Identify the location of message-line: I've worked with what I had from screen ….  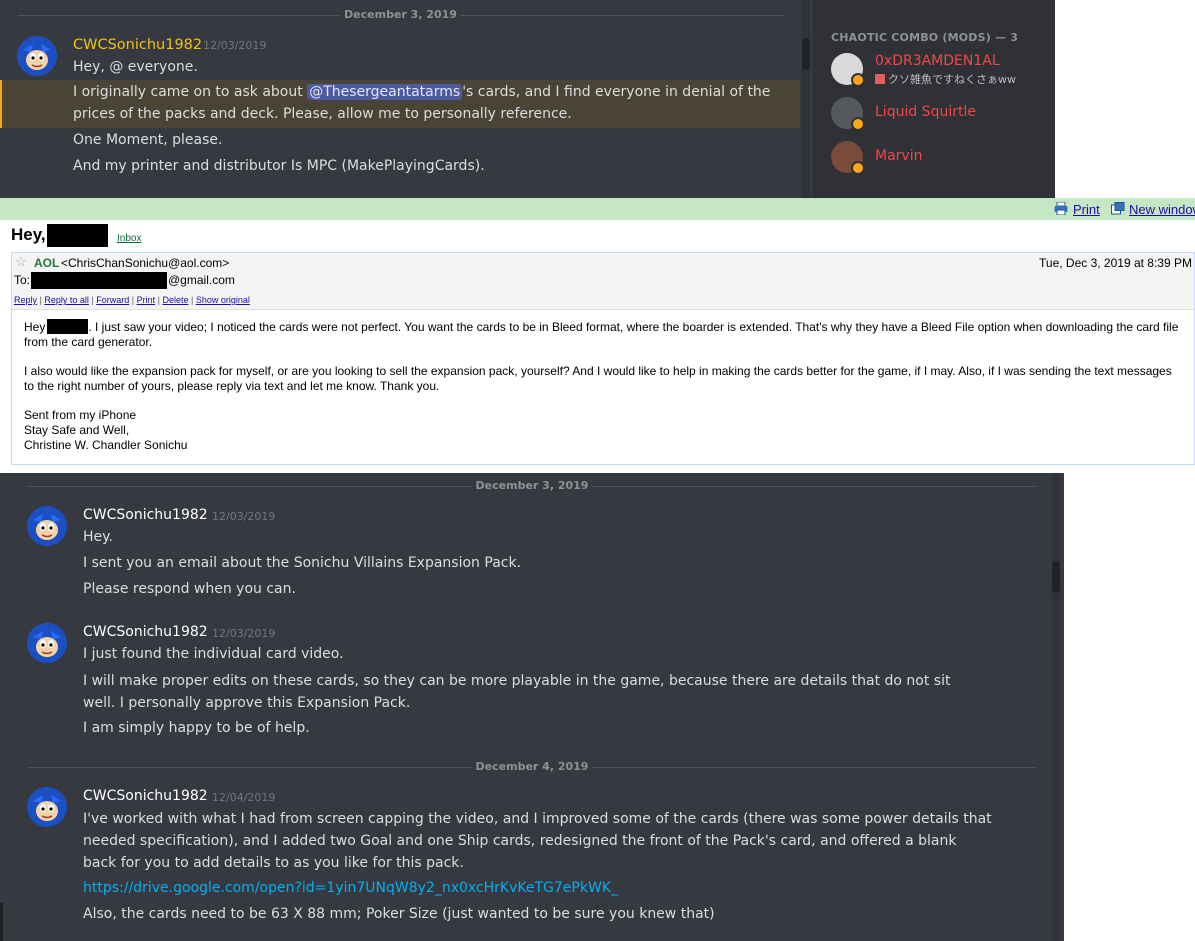
(537, 841).